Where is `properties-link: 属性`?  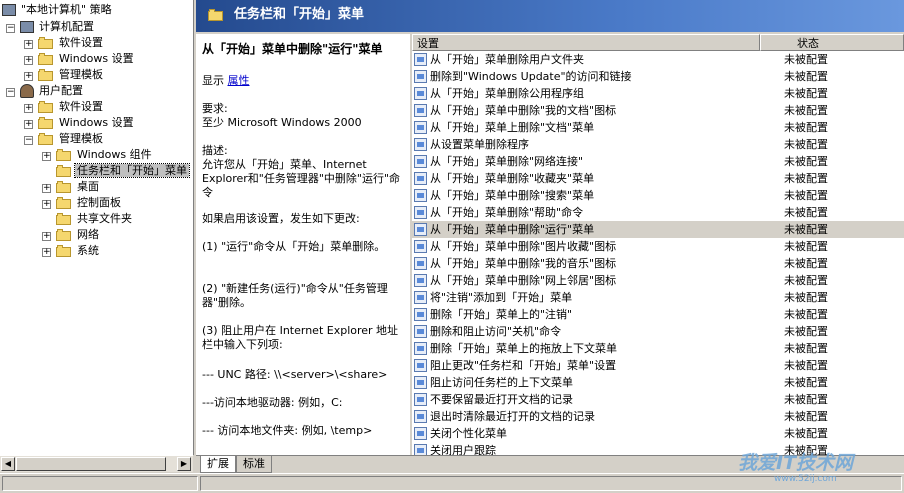
properties-link: 属性 is located at coordinates (239, 80).